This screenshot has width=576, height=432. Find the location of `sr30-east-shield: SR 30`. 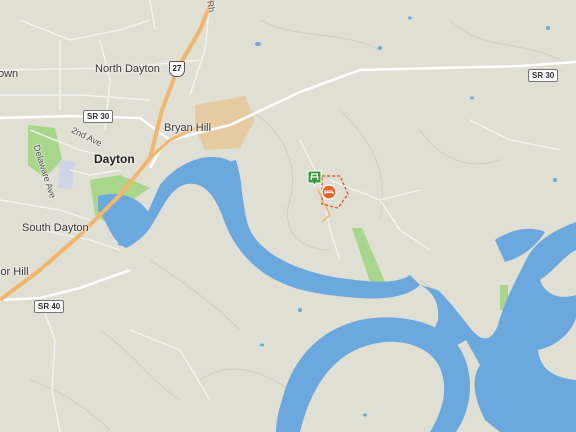

sr30-east-shield: SR 30 is located at coordinates (543, 75).